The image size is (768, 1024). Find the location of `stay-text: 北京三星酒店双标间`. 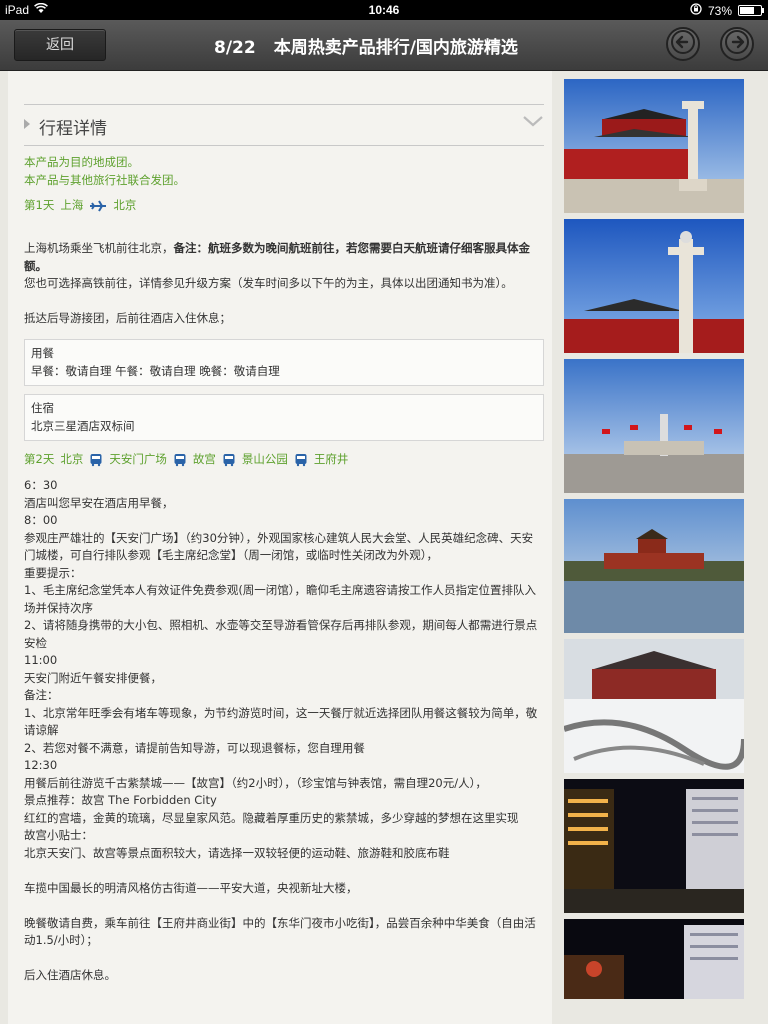

stay-text: 北京三星酒店双标间 is located at coordinates (83, 425).